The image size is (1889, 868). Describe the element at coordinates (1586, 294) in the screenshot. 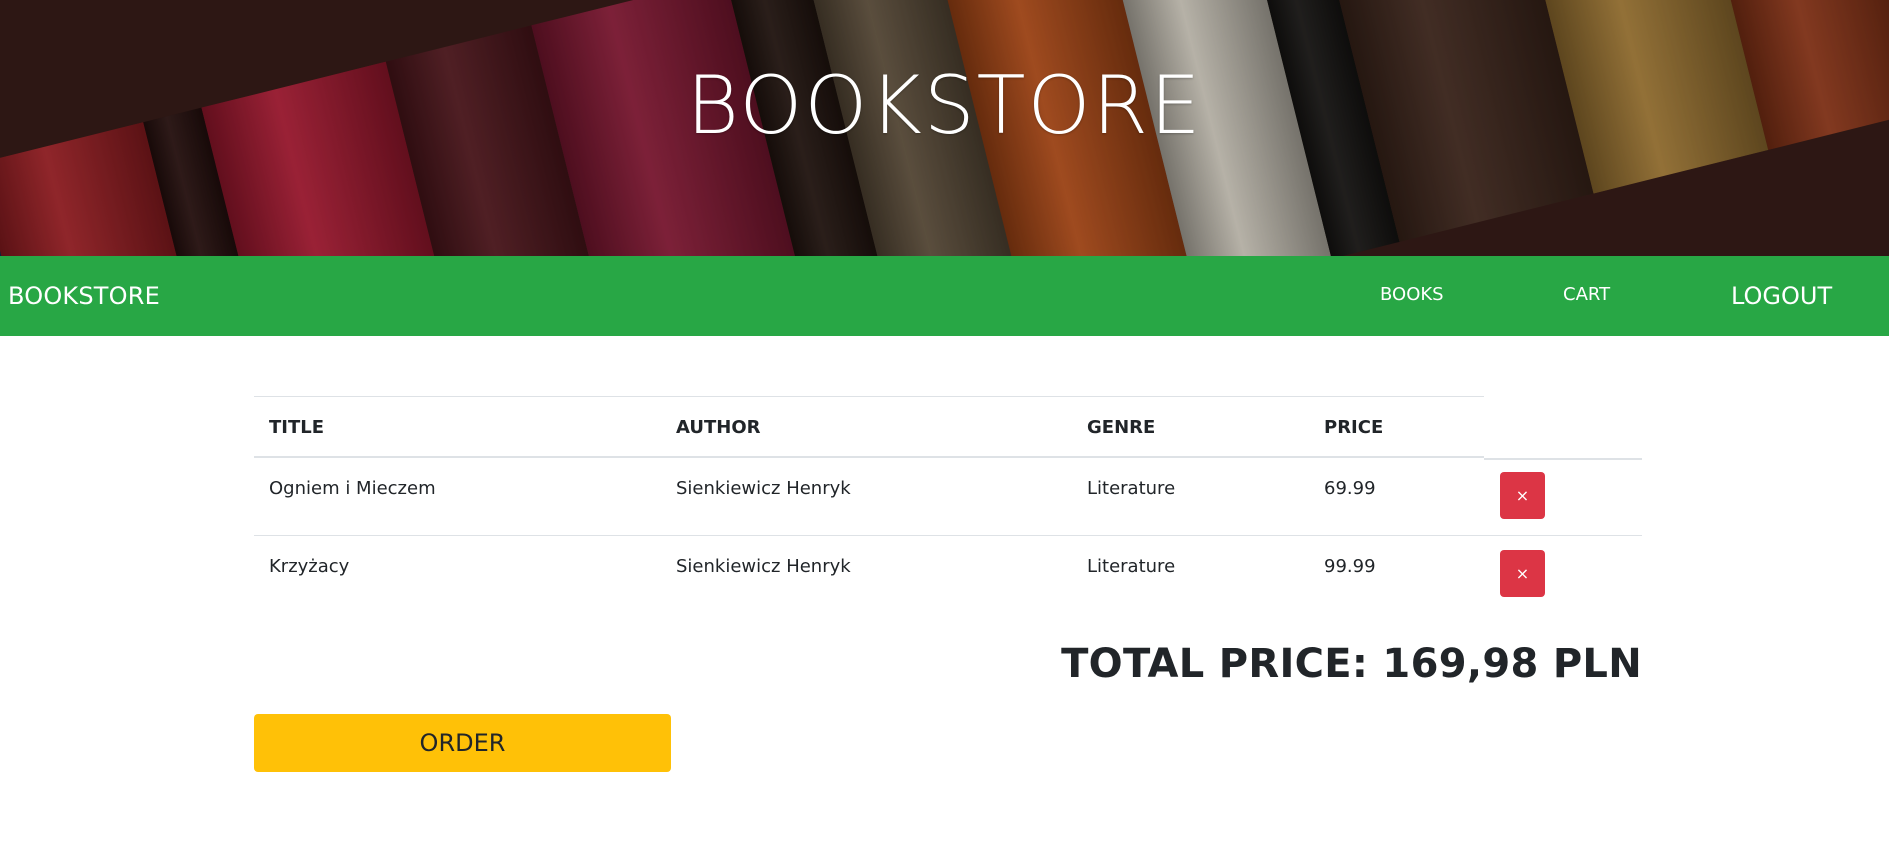

I see `nav-link-cart: CART` at that location.